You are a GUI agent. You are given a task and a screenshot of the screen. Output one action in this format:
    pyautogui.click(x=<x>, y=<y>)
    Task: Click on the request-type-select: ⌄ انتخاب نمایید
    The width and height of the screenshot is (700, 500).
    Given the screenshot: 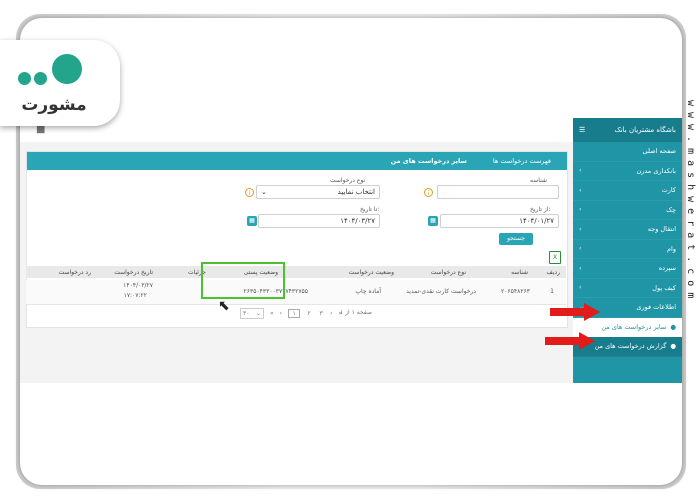 What is the action you would take?
    pyautogui.click(x=318, y=192)
    